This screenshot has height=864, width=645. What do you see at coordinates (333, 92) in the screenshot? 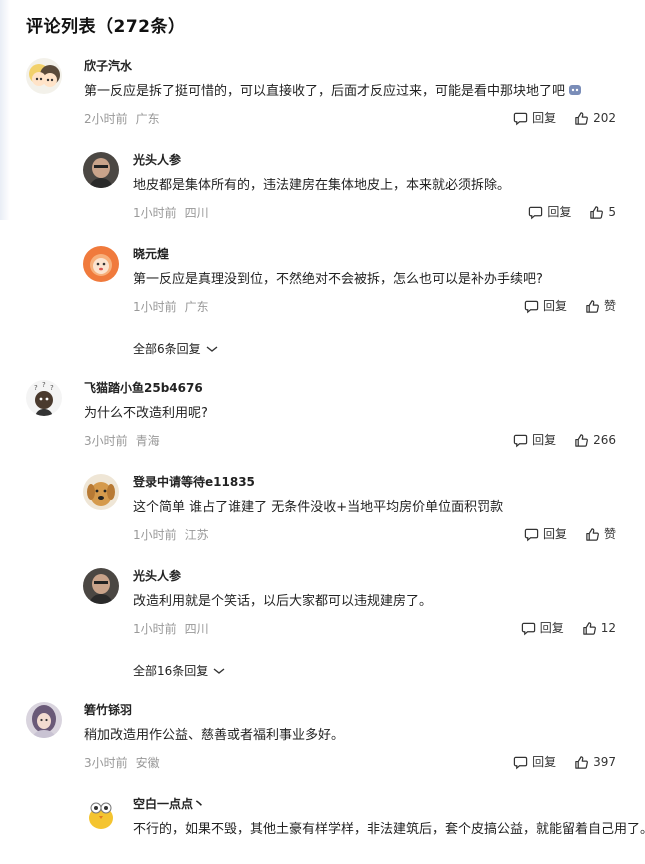
I see `comment-text: 第一反应是拆了挺可惜的，可以直接收了，后面才反应过来，可能是看中那块地了吧` at bounding box center [333, 92].